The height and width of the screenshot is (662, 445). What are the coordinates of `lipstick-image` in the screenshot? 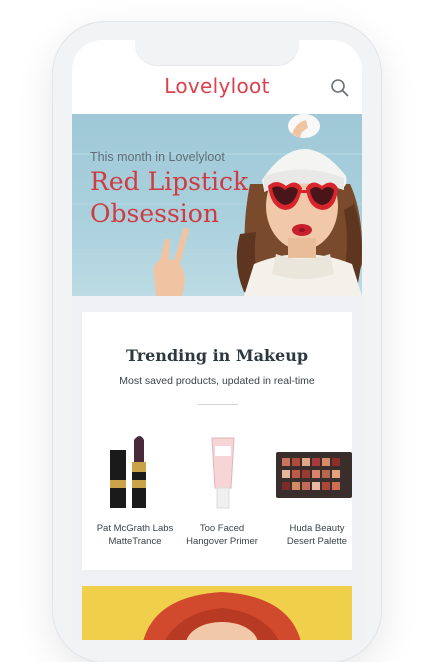 It's located at (128, 472).